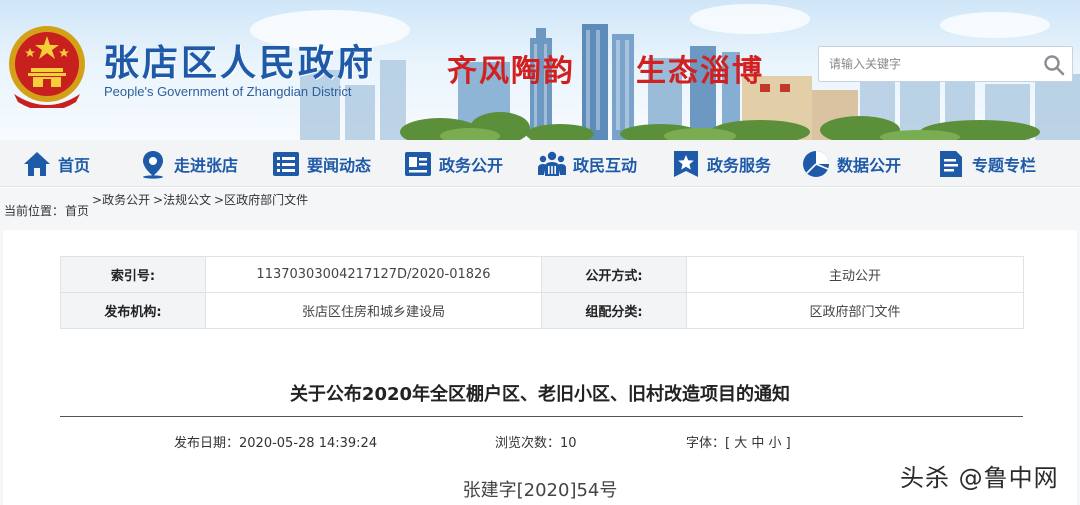 This screenshot has width=1080, height=505. What do you see at coordinates (614, 274) in the screenshot?
I see `meta-key: 公开方式:` at bounding box center [614, 274].